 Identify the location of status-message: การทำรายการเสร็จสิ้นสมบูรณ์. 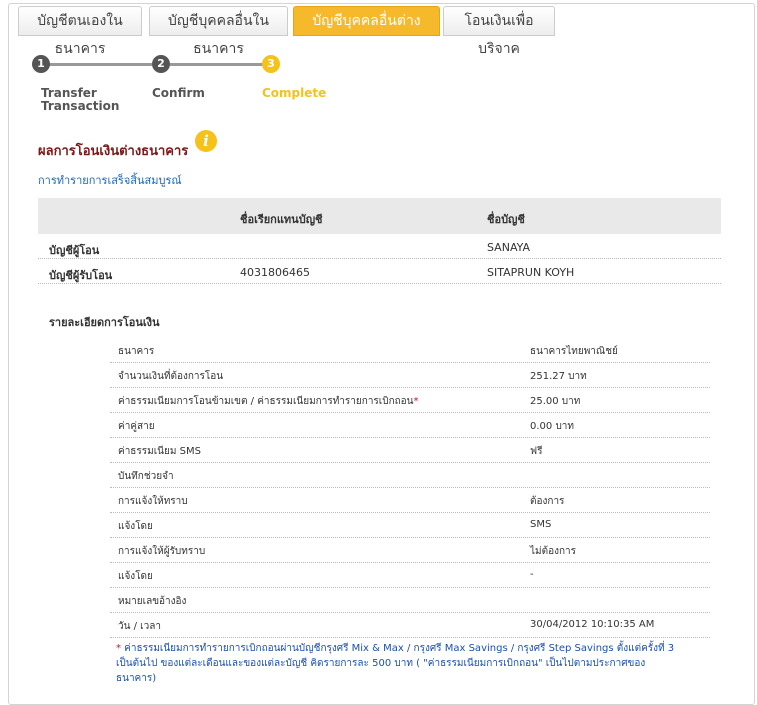
(110, 180).